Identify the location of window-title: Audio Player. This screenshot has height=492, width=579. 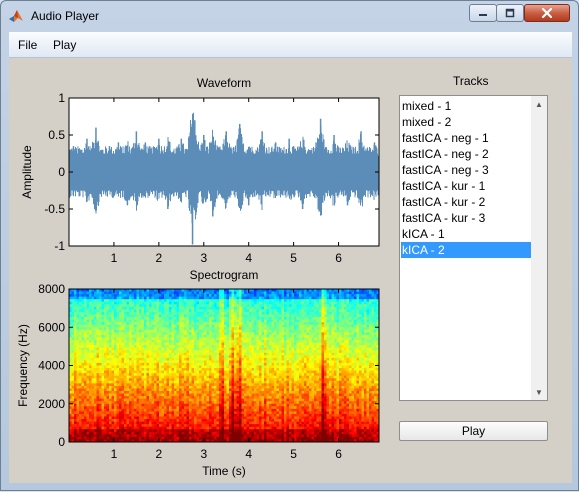
(65, 16).